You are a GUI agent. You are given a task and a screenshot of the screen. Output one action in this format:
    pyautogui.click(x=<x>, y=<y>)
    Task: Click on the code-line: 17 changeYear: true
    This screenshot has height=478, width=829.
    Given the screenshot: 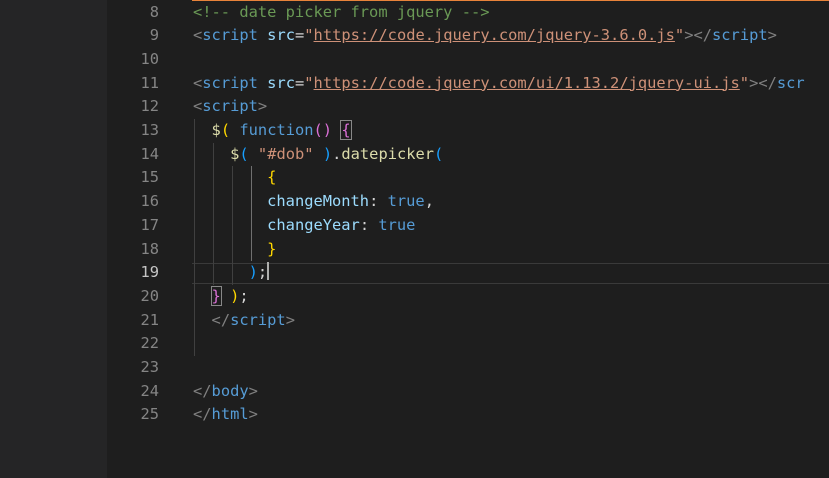 What is the action you would take?
    pyautogui.click(x=414, y=226)
    